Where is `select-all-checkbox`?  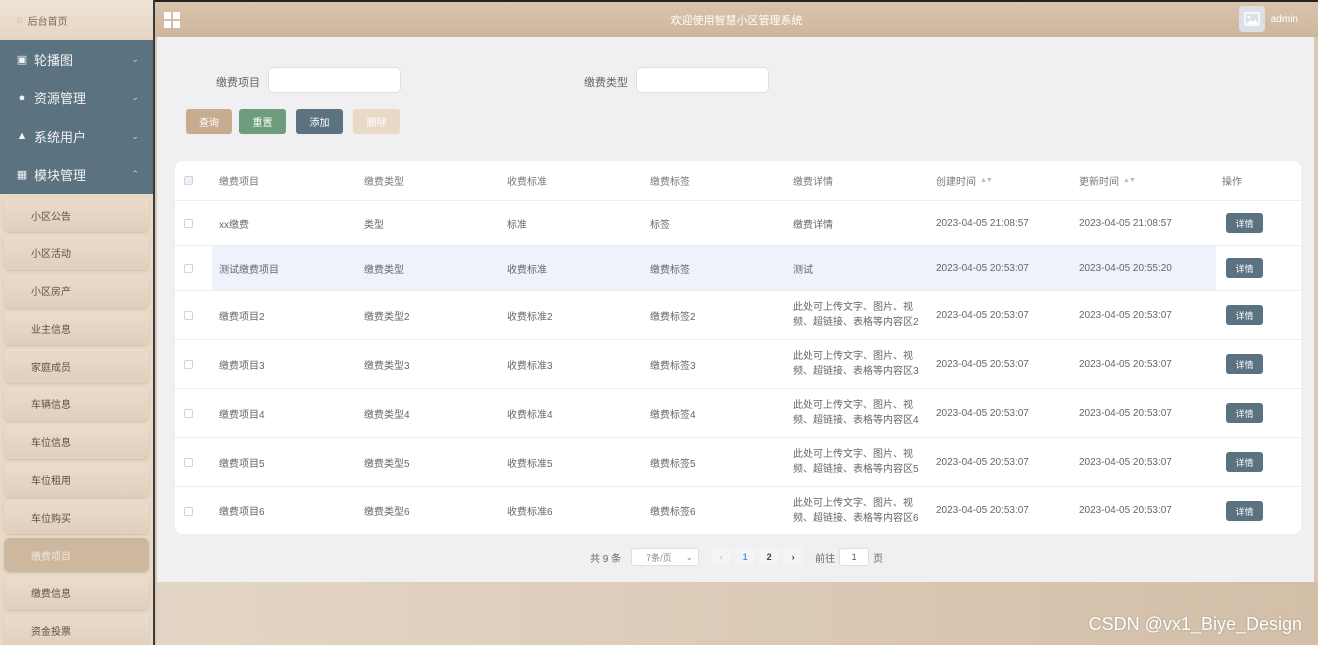 select-all-checkbox is located at coordinates (188, 180).